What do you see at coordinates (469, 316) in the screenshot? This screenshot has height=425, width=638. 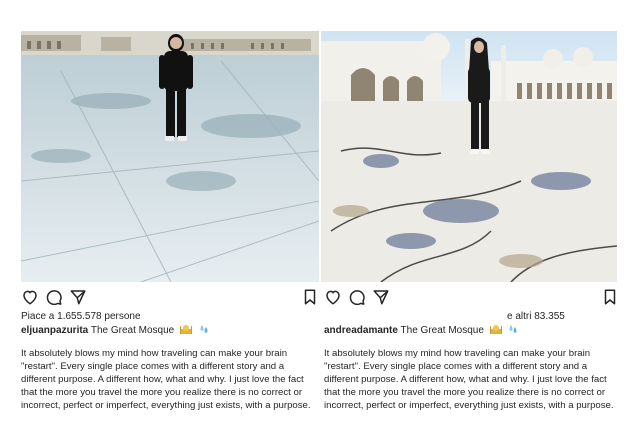 I see `likes-count: e altri 83.355` at bounding box center [469, 316].